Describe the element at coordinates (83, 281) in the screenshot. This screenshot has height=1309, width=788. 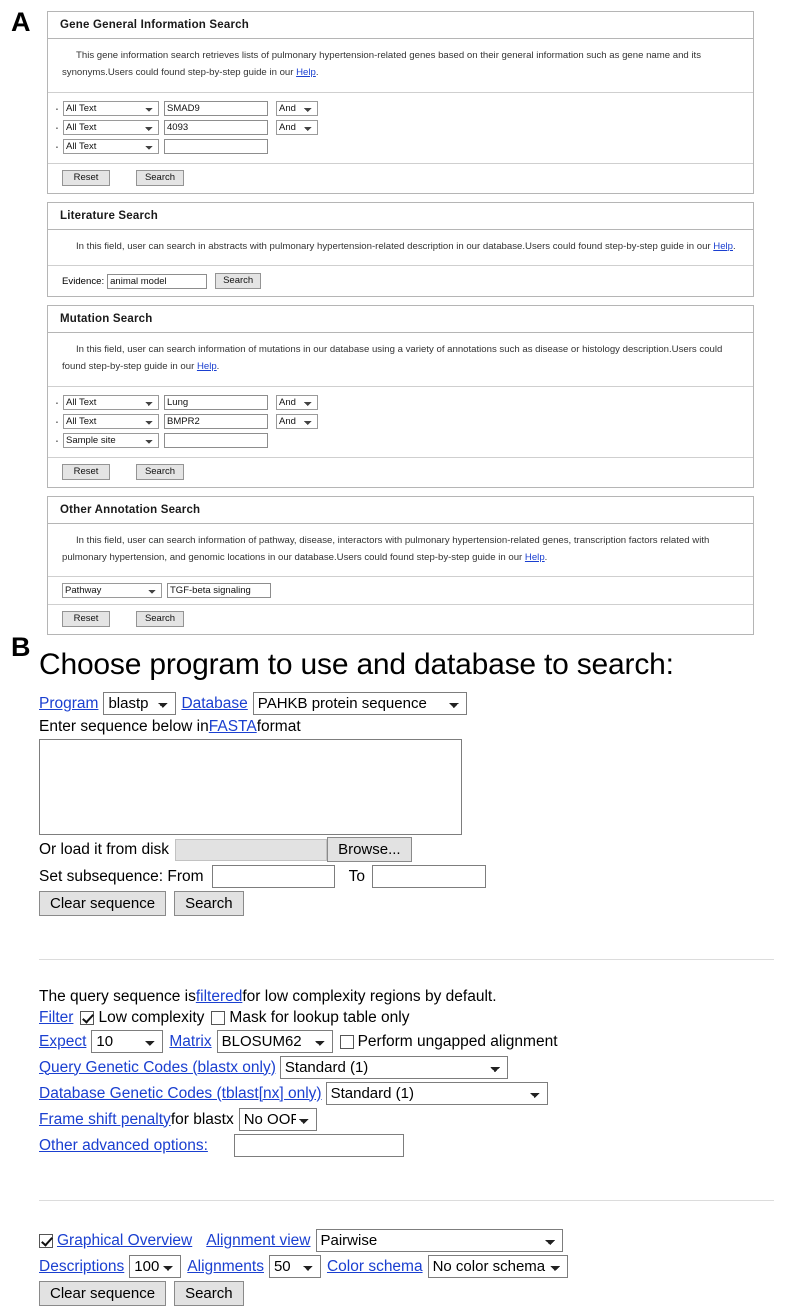
I see `evidence-label: Evidence:` at that location.